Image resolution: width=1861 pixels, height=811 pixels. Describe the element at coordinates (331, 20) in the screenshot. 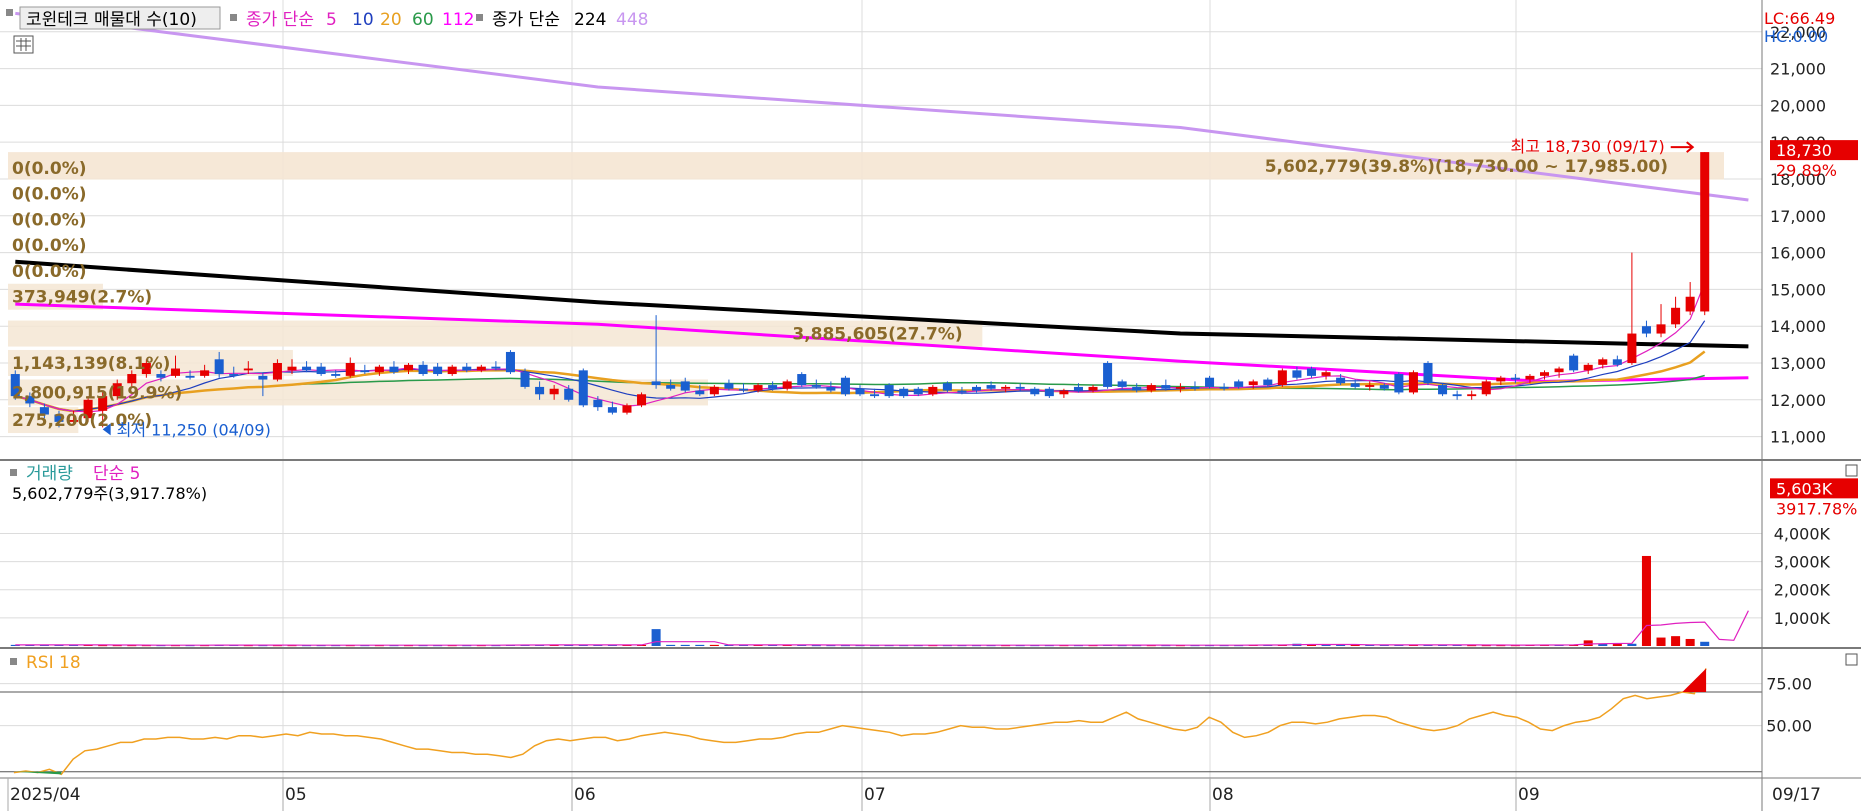

I see `ma5-label: 5` at that location.